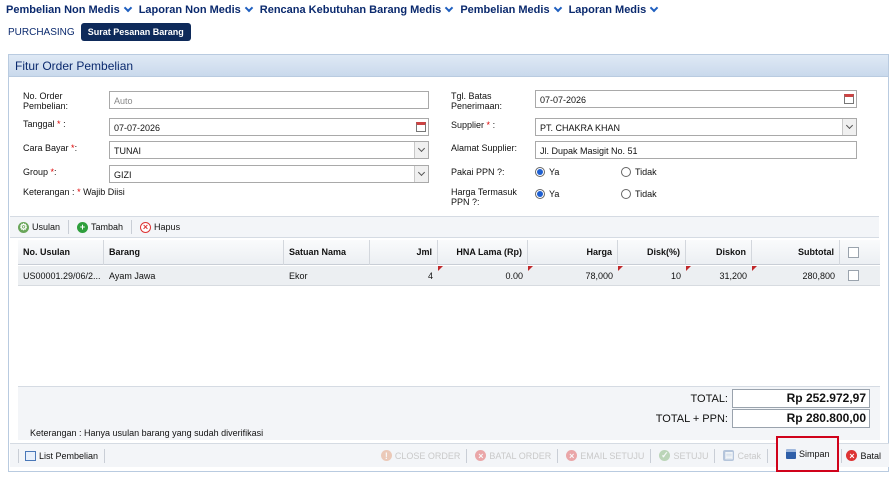 This screenshot has width=894, height=480. What do you see at coordinates (269, 174) in the screenshot?
I see `group-select: GIZI` at bounding box center [269, 174].